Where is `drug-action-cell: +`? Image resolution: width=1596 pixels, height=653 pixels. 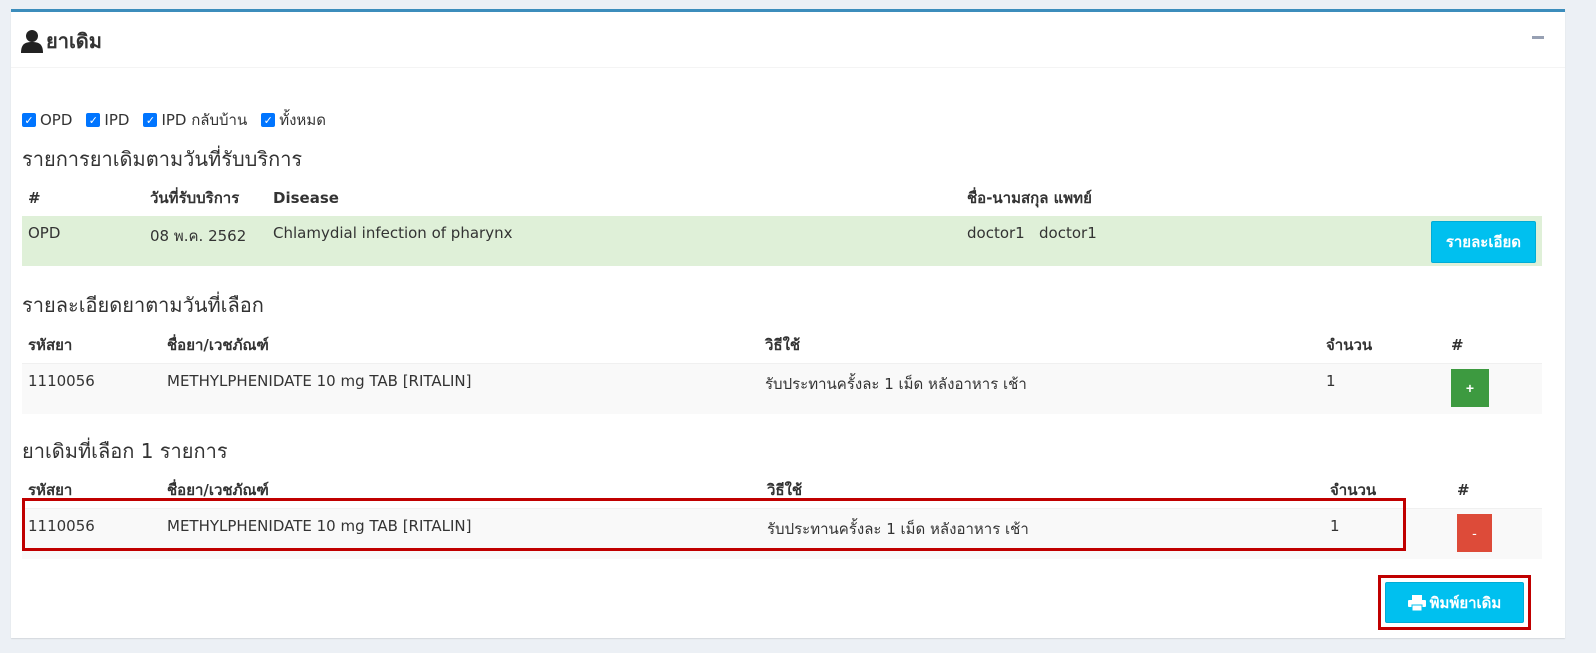 drug-action-cell: + is located at coordinates (1493, 388).